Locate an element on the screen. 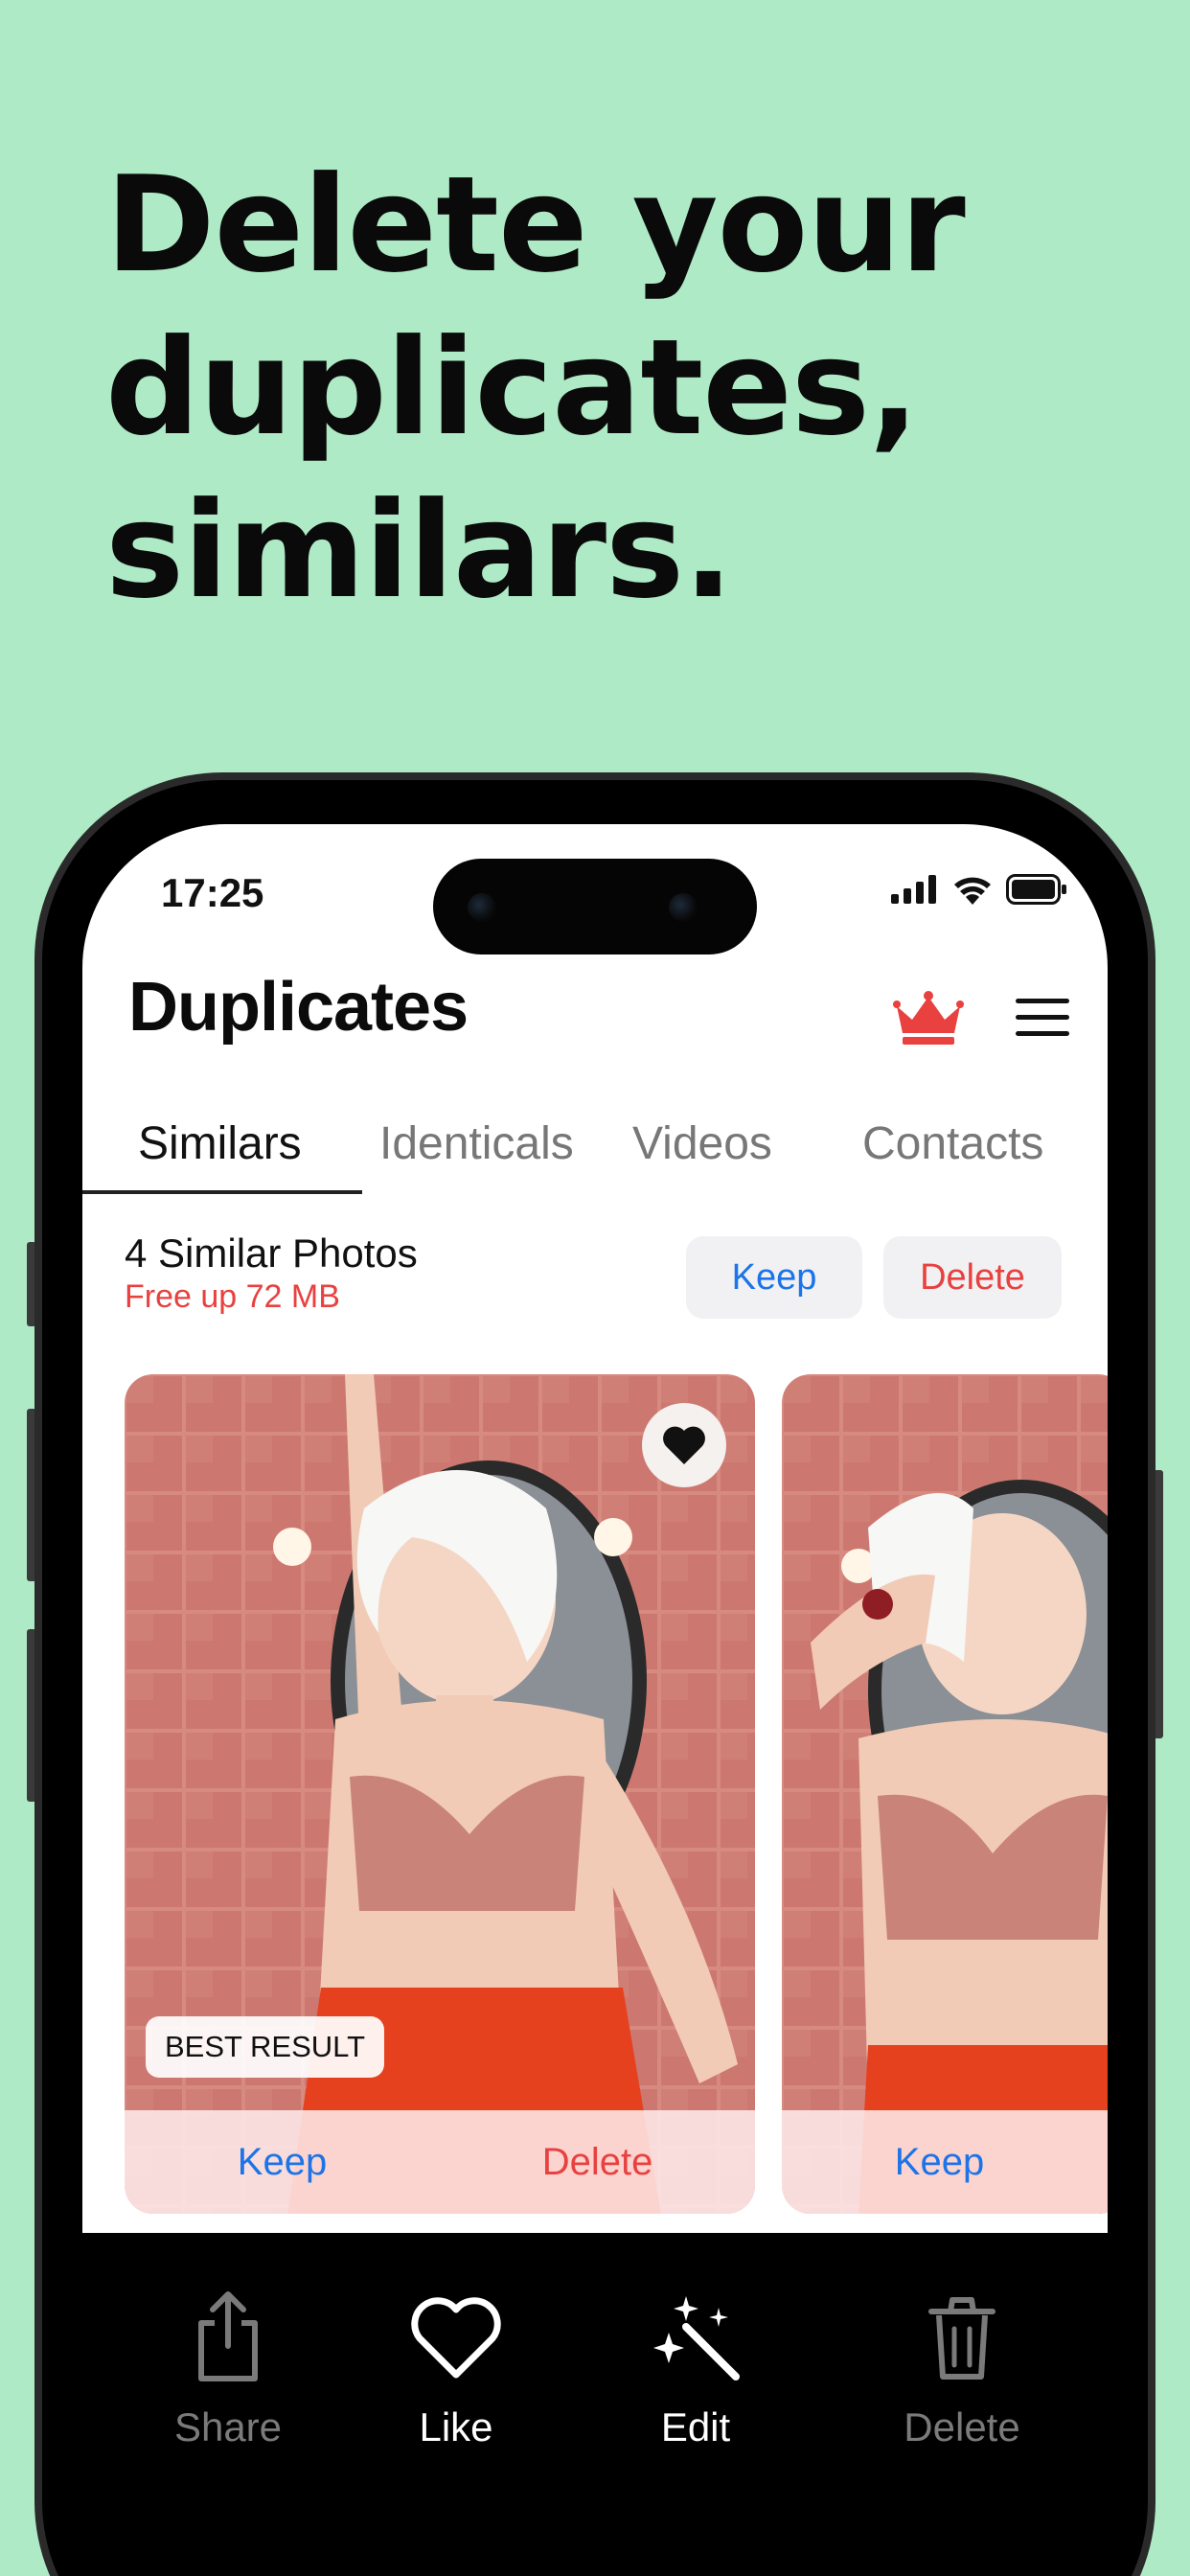  status-time: 17:25 is located at coordinates (213, 892).